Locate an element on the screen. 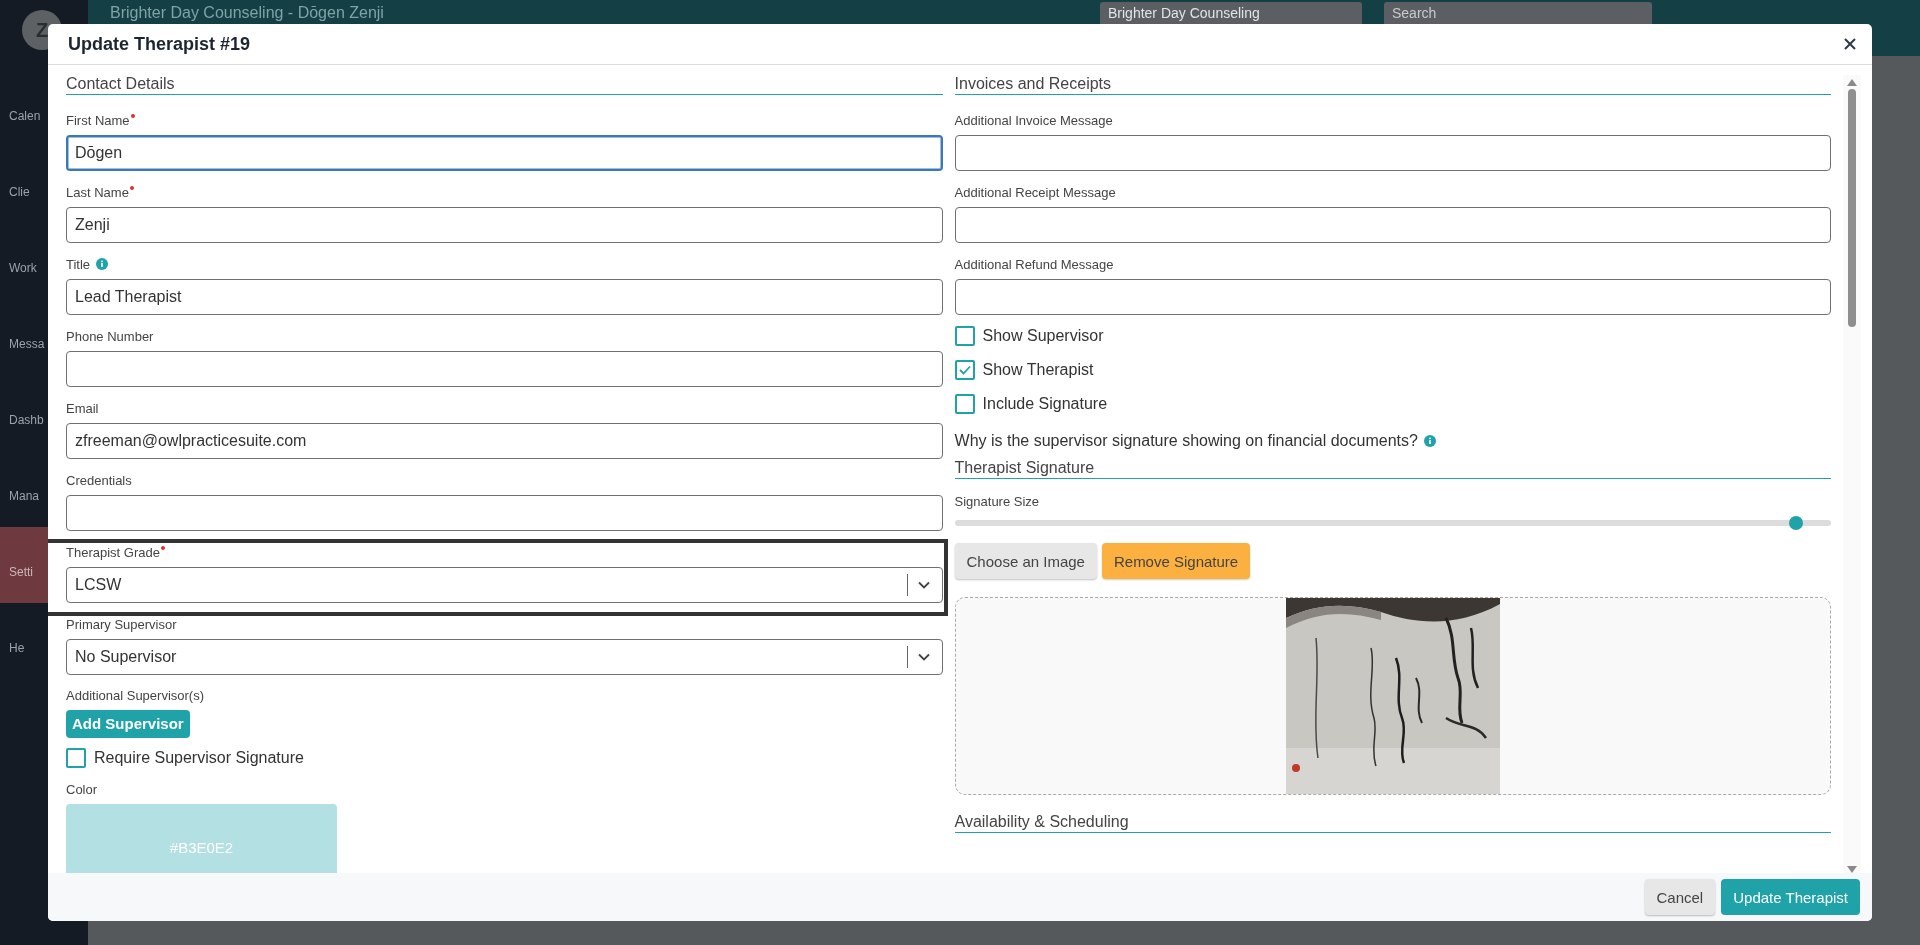 The height and width of the screenshot is (945, 1920). scroll-thumb is located at coordinates (1852, 208).